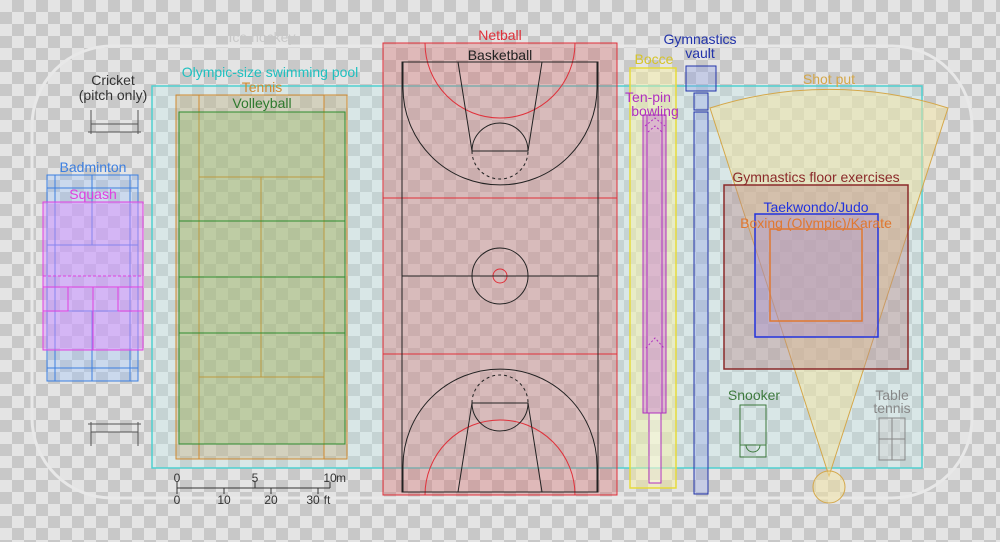 The height and width of the screenshot is (542, 1000). What do you see at coordinates (255, 478) in the screenshot?
I see `scale-m-5: 5` at bounding box center [255, 478].